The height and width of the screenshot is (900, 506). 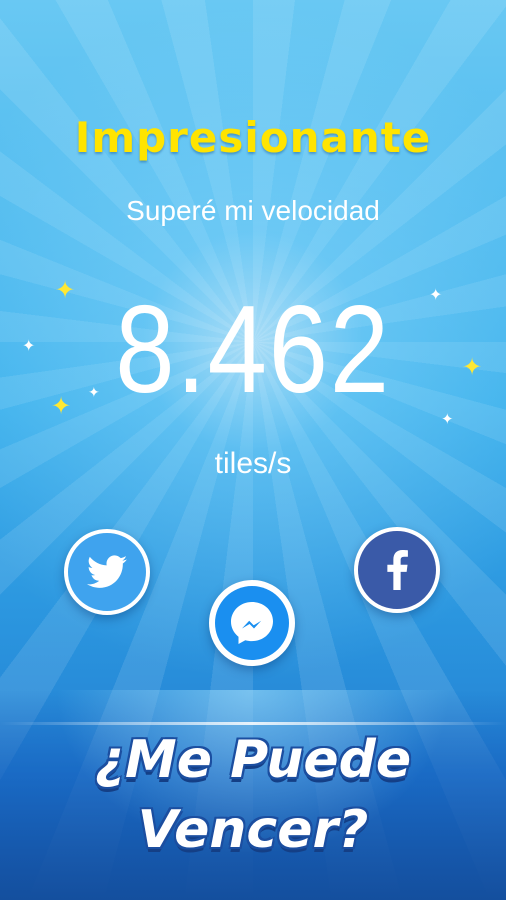 I want to click on score-value: 8.462, so click(x=253, y=350).